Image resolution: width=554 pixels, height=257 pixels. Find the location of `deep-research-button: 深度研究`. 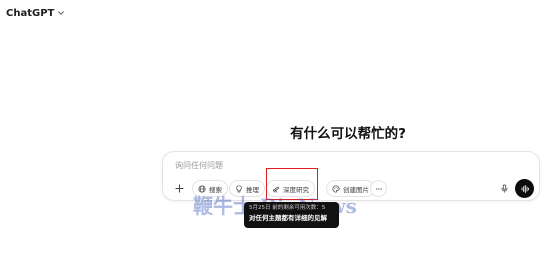

deep-research-button: 深度研究 is located at coordinates (290, 188).